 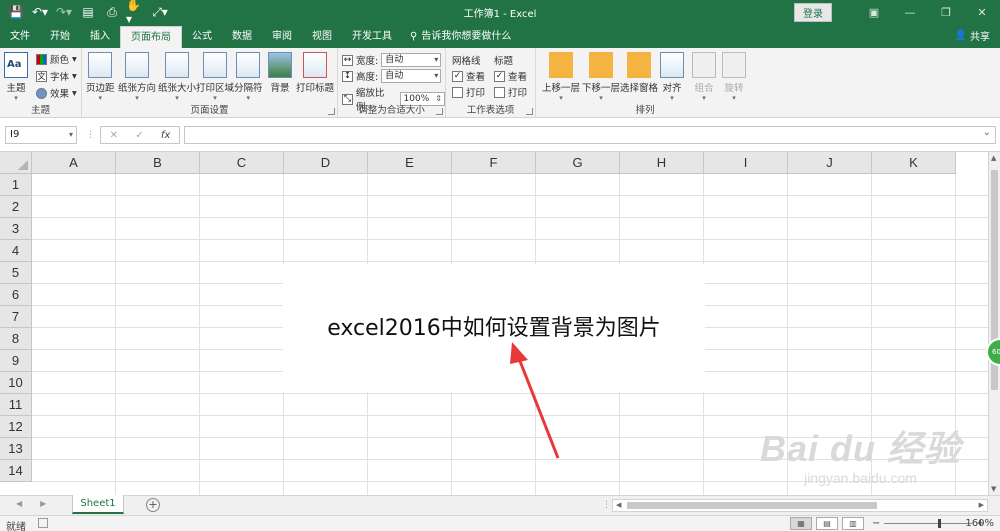 I want to click on headings-print-checkbox: 打印, so click(x=510, y=92).